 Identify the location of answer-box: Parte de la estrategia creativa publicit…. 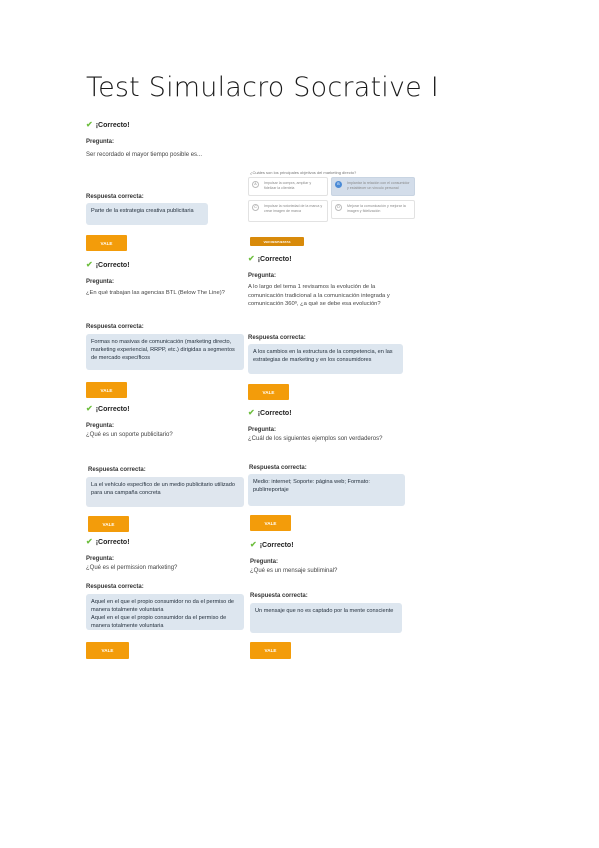
(147, 214).